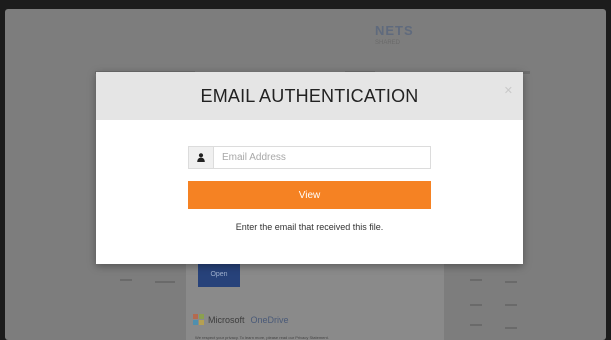 The image size is (611, 340). Describe the element at coordinates (198, 319) in the screenshot. I see `microsoft-logo-icon` at that location.